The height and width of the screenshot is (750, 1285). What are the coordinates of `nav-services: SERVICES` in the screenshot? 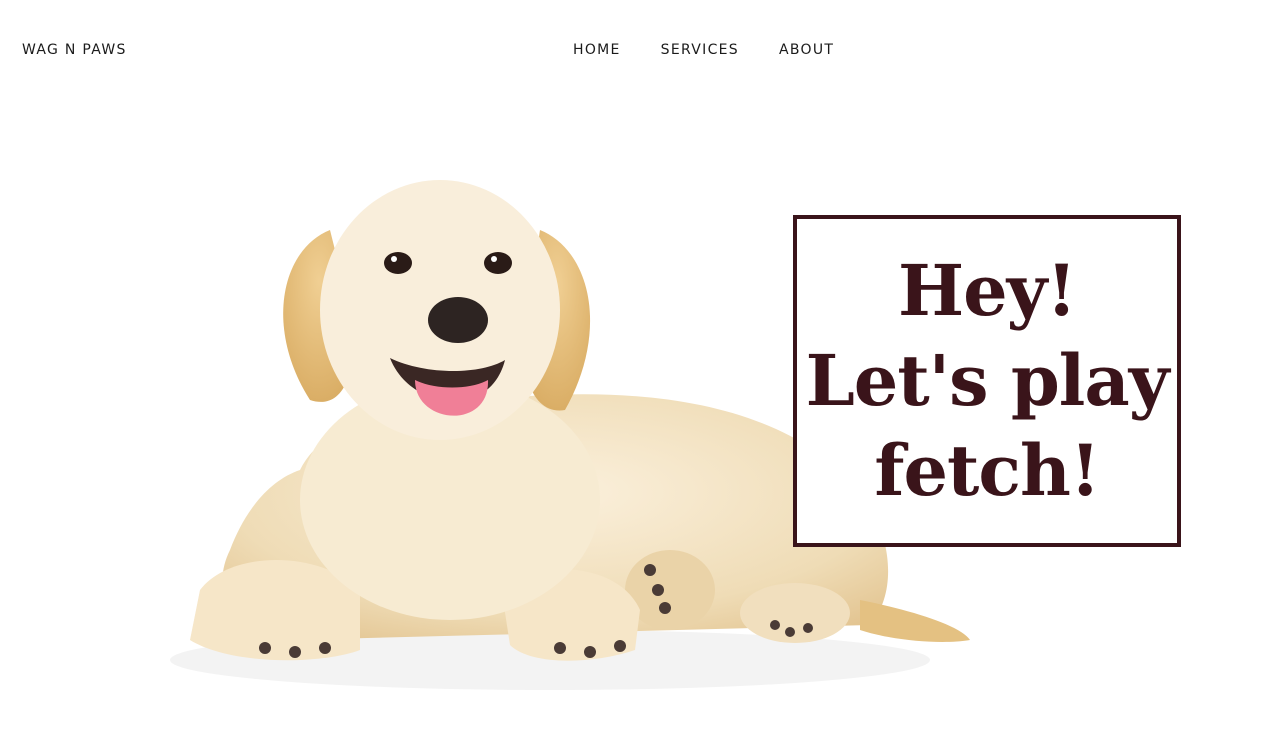 It's located at (700, 50).